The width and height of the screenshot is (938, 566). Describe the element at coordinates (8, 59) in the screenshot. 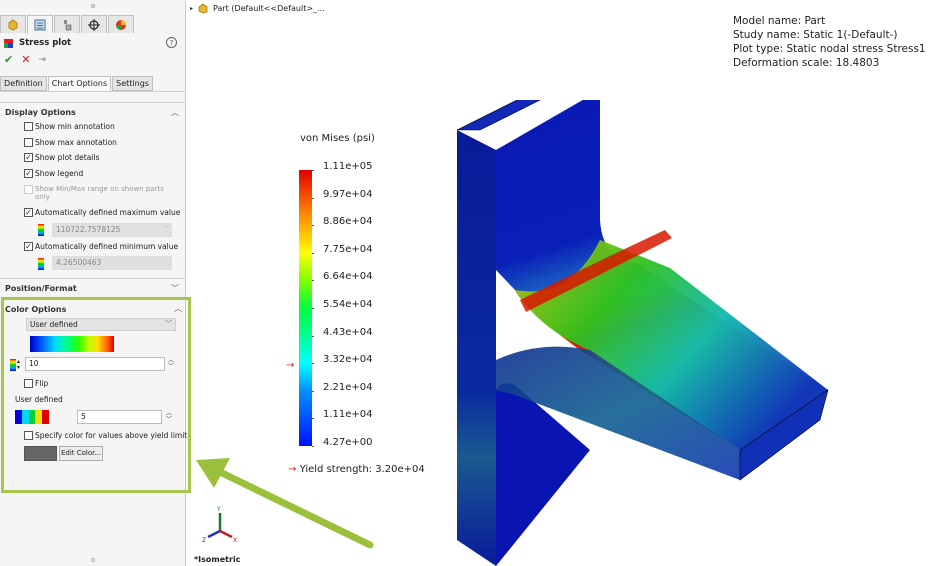

I see `ok-button: ✔` at that location.